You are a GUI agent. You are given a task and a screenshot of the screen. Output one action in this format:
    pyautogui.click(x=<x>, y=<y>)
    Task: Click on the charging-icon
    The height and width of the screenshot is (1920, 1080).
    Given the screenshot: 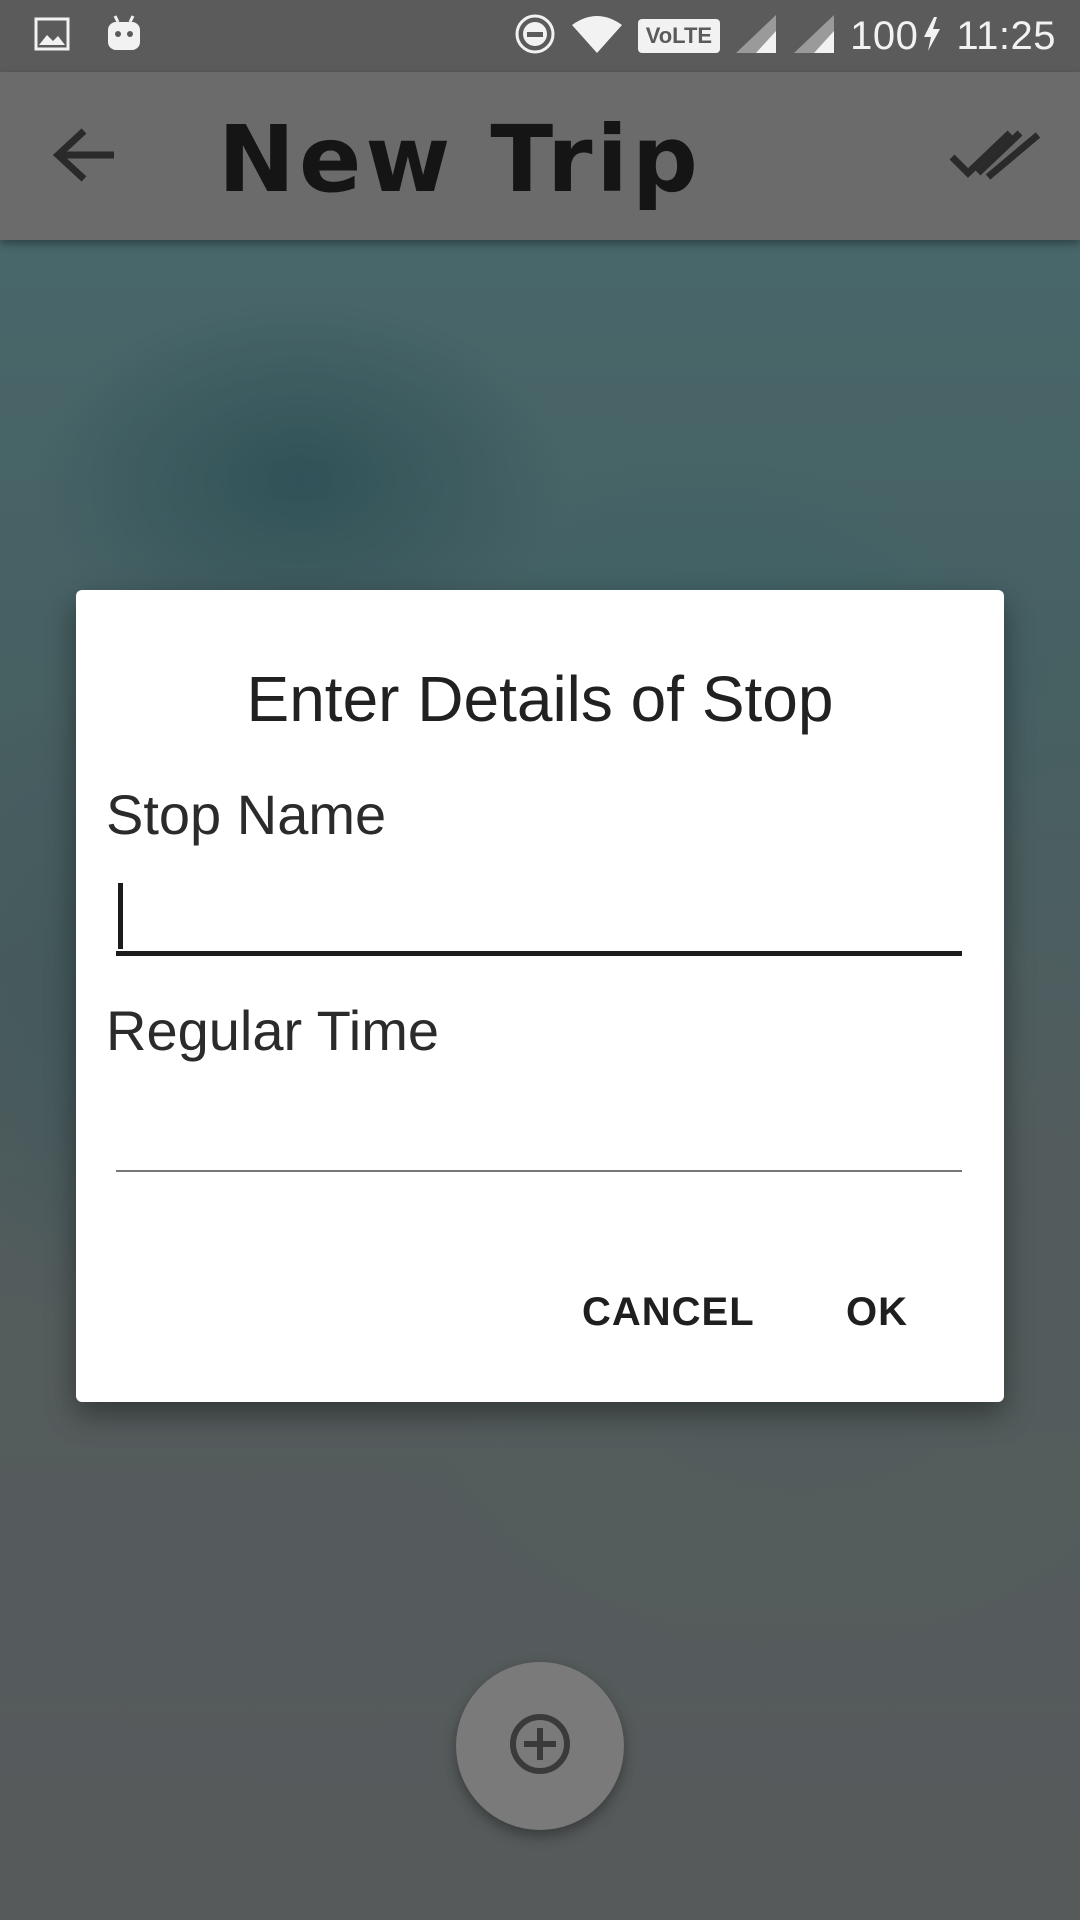 What is the action you would take?
    pyautogui.click(x=932, y=36)
    